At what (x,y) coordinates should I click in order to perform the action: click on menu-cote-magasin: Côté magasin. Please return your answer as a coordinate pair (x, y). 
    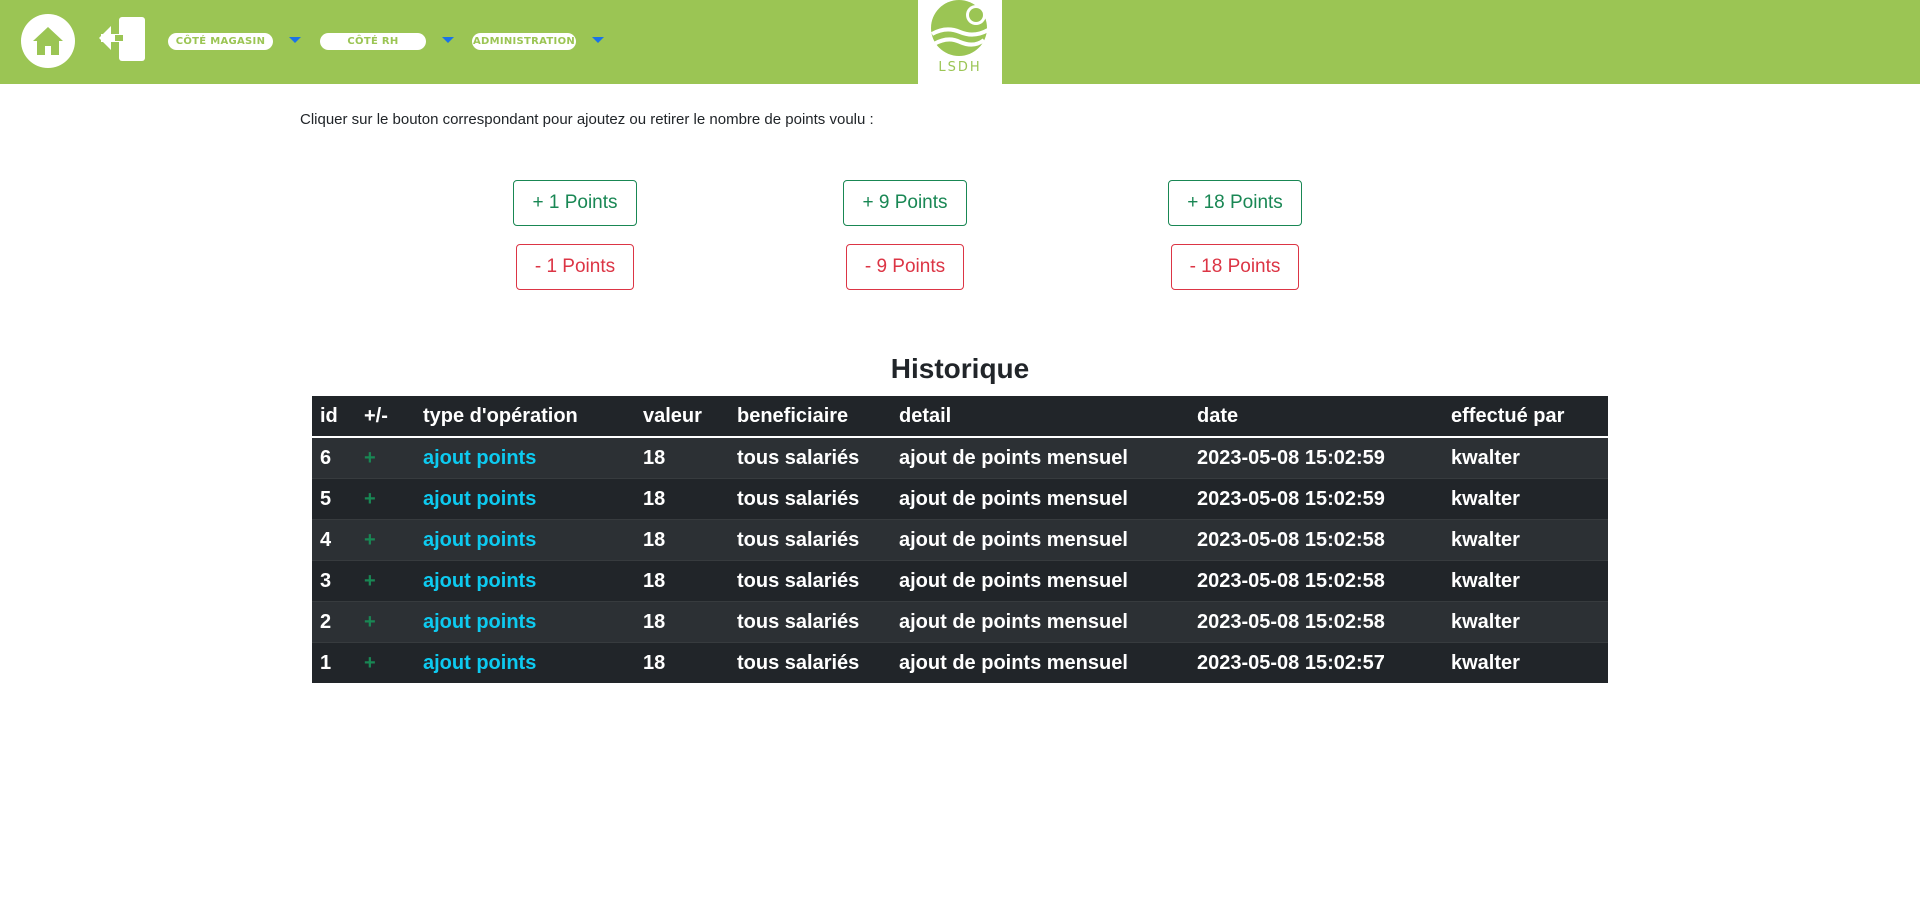
    Looking at the image, I should click on (234, 41).